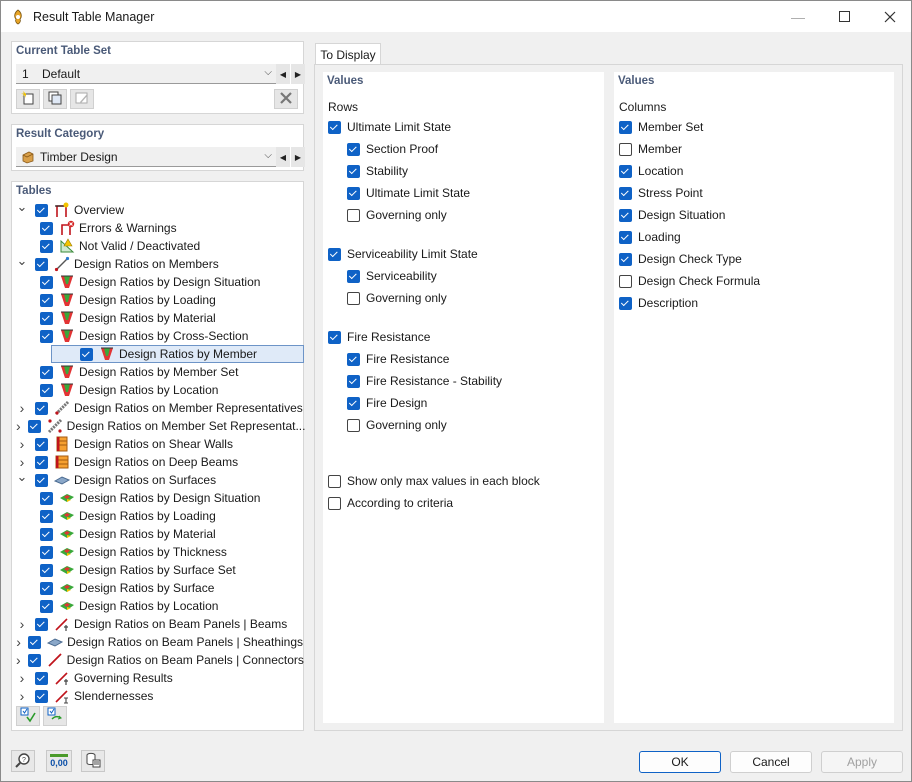  What do you see at coordinates (661, 127) in the screenshot?
I see `column-option-member-set: Member Set` at bounding box center [661, 127].